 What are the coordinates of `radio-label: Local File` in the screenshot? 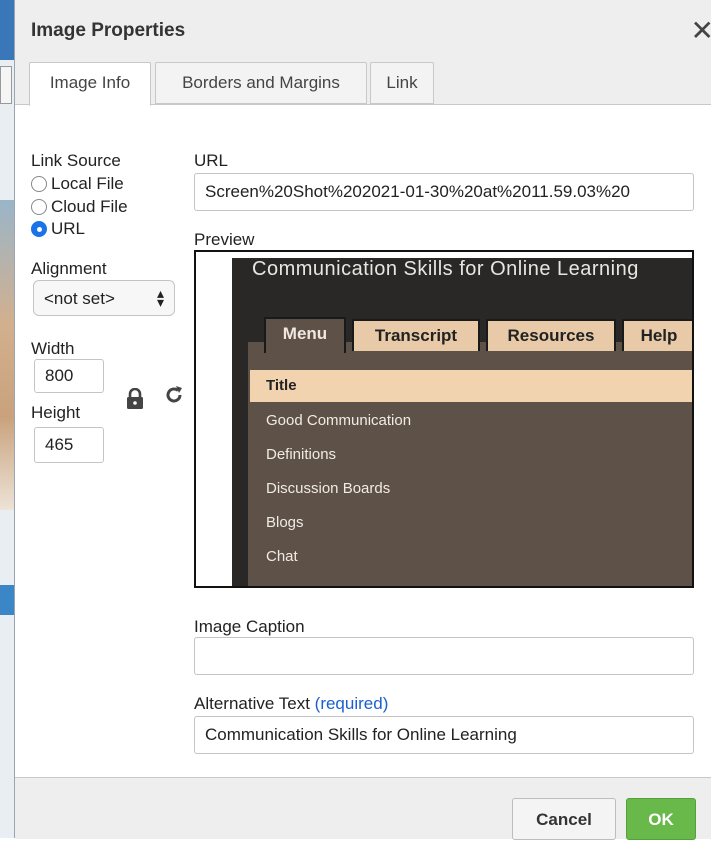 It's located at (87, 183).